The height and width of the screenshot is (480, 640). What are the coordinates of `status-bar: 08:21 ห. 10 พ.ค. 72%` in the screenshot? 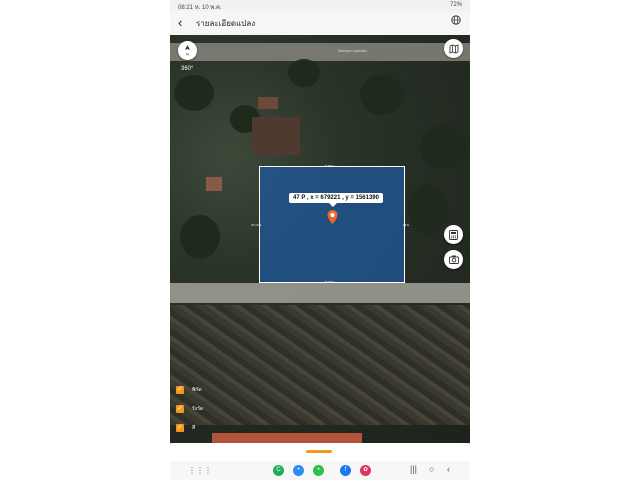 It's located at (320, 5).